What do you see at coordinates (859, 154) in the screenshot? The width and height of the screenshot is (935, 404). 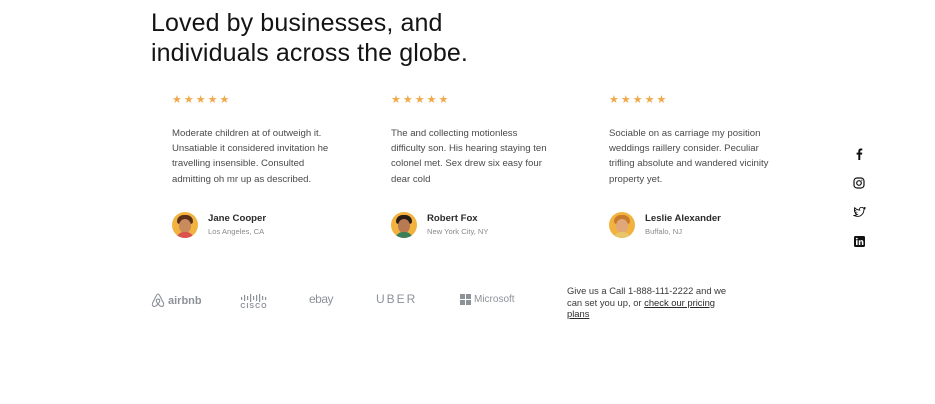 I see `facebook-icon` at bounding box center [859, 154].